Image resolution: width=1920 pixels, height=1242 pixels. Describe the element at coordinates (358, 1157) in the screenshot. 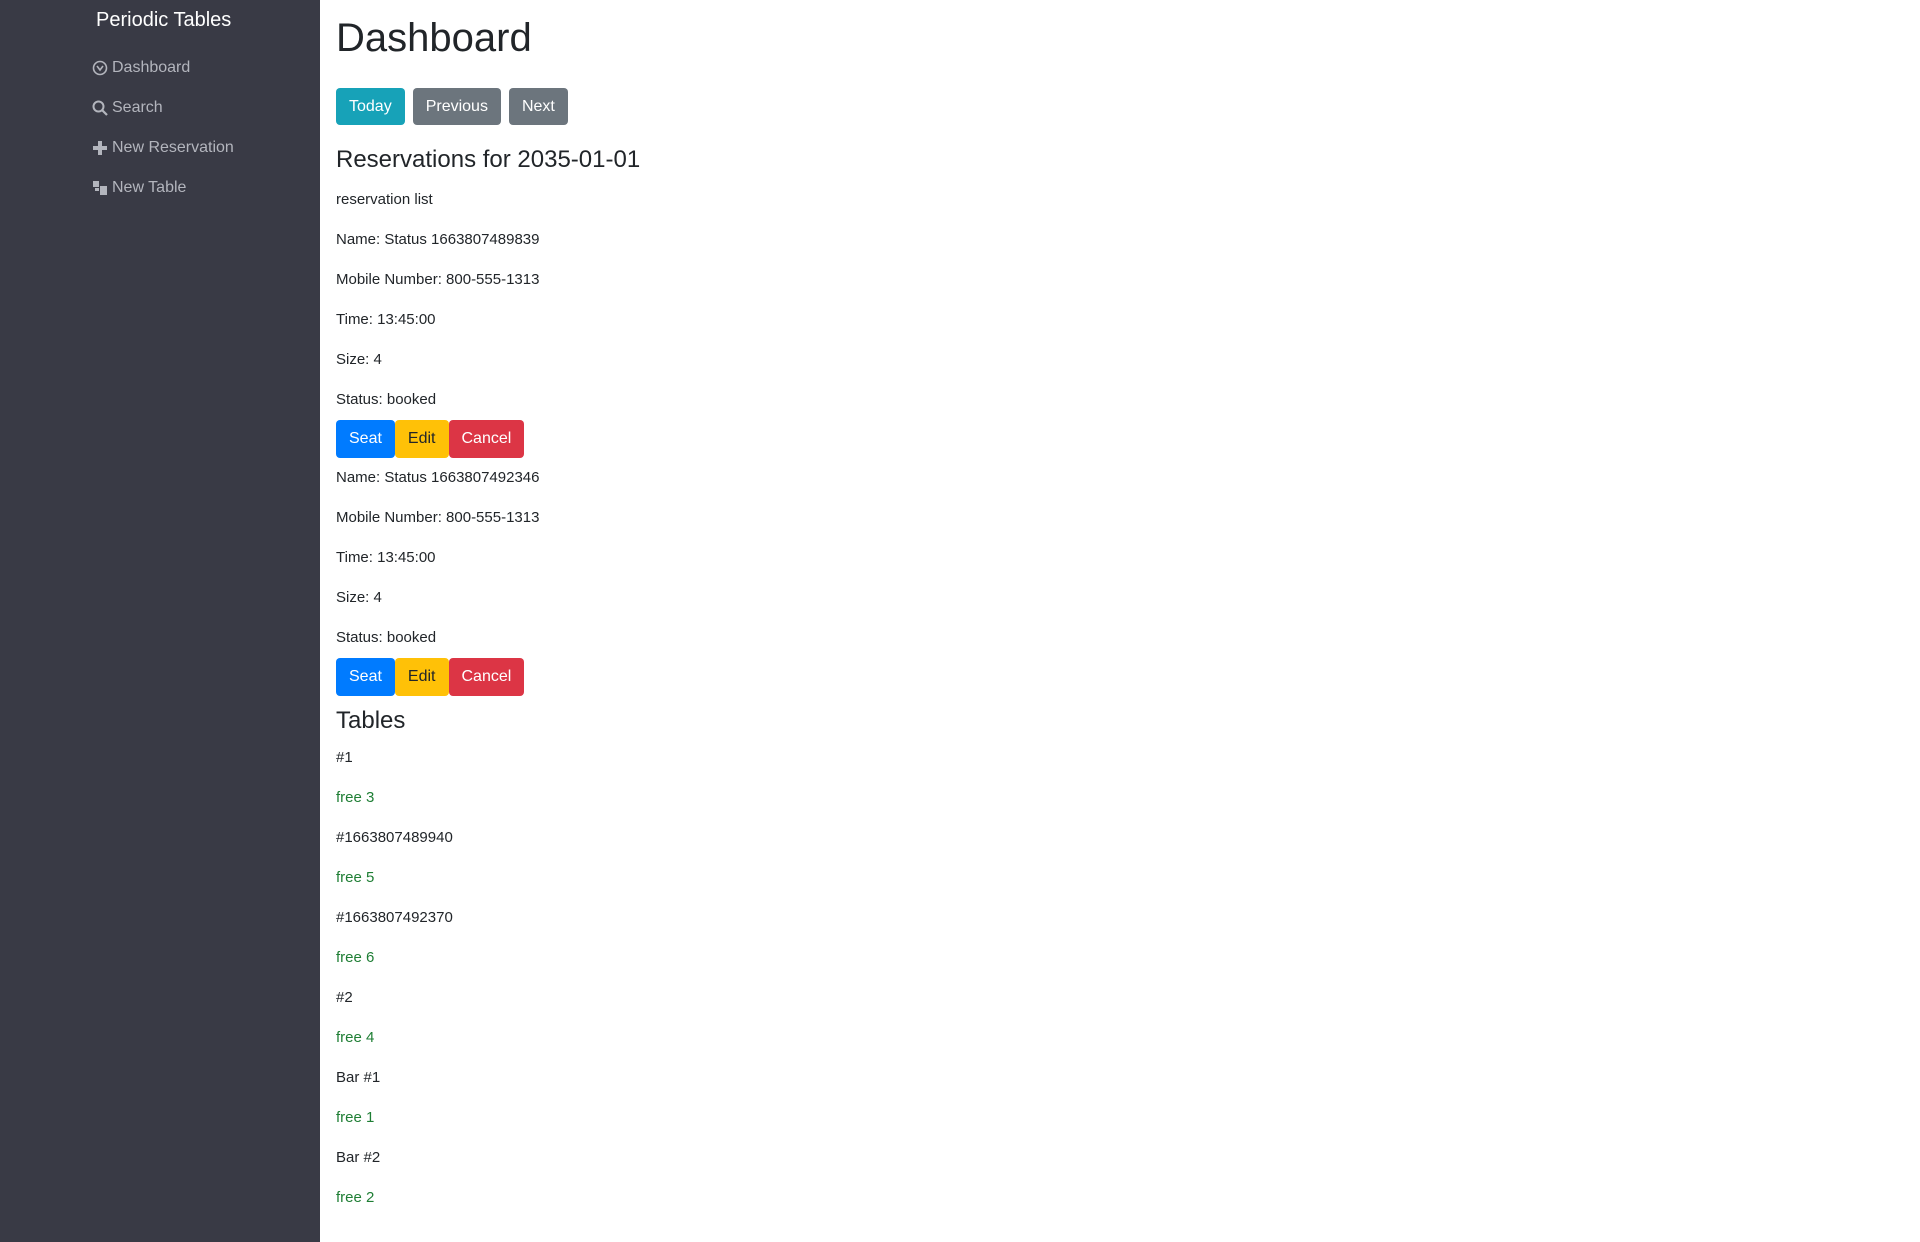

I see `table-name: Bar #2` at that location.